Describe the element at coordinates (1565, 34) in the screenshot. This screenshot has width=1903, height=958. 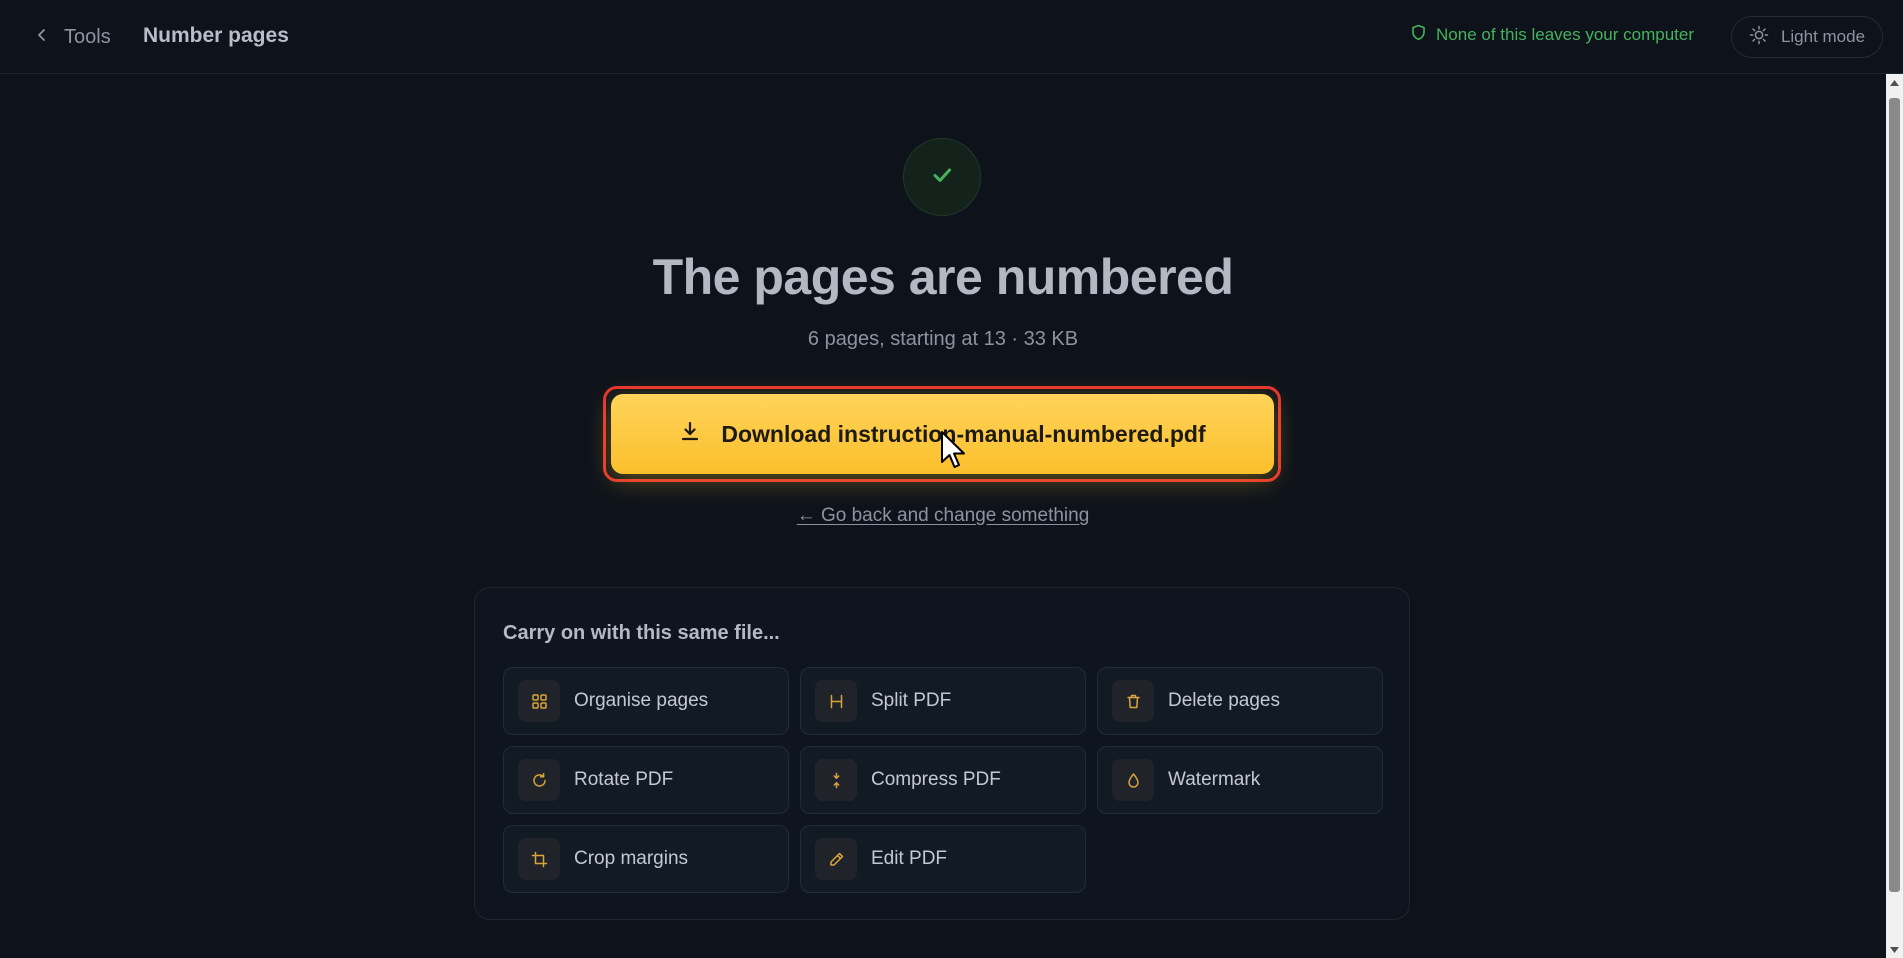
I see `privacy-note-text: None of this leaves your computer` at that location.